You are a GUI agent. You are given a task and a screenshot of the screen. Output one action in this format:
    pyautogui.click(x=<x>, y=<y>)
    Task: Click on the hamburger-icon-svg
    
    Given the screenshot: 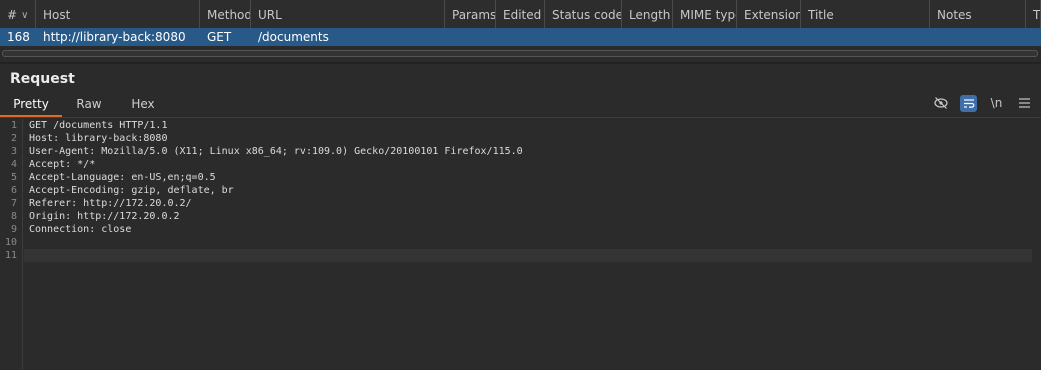 What is the action you would take?
    pyautogui.click(x=1024, y=103)
    